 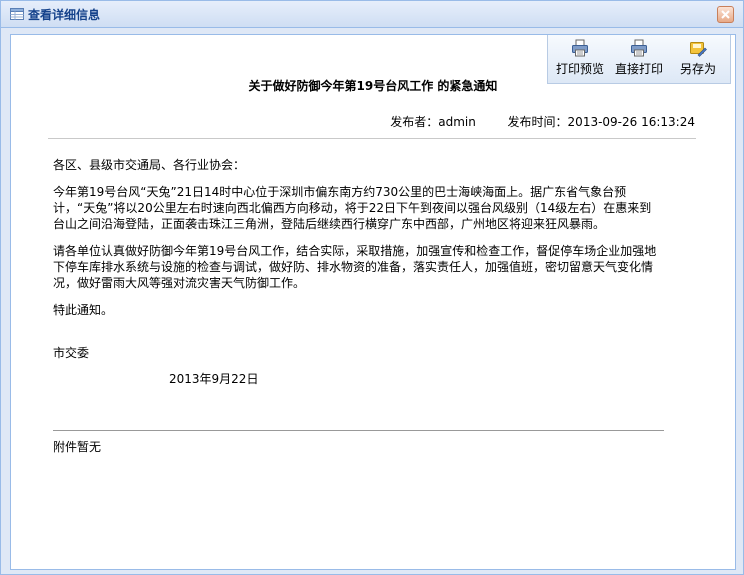 What do you see at coordinates (414, 122) in the screenshot?
I see `publisher-label: 发布者：` at bounding box center [414, 122].